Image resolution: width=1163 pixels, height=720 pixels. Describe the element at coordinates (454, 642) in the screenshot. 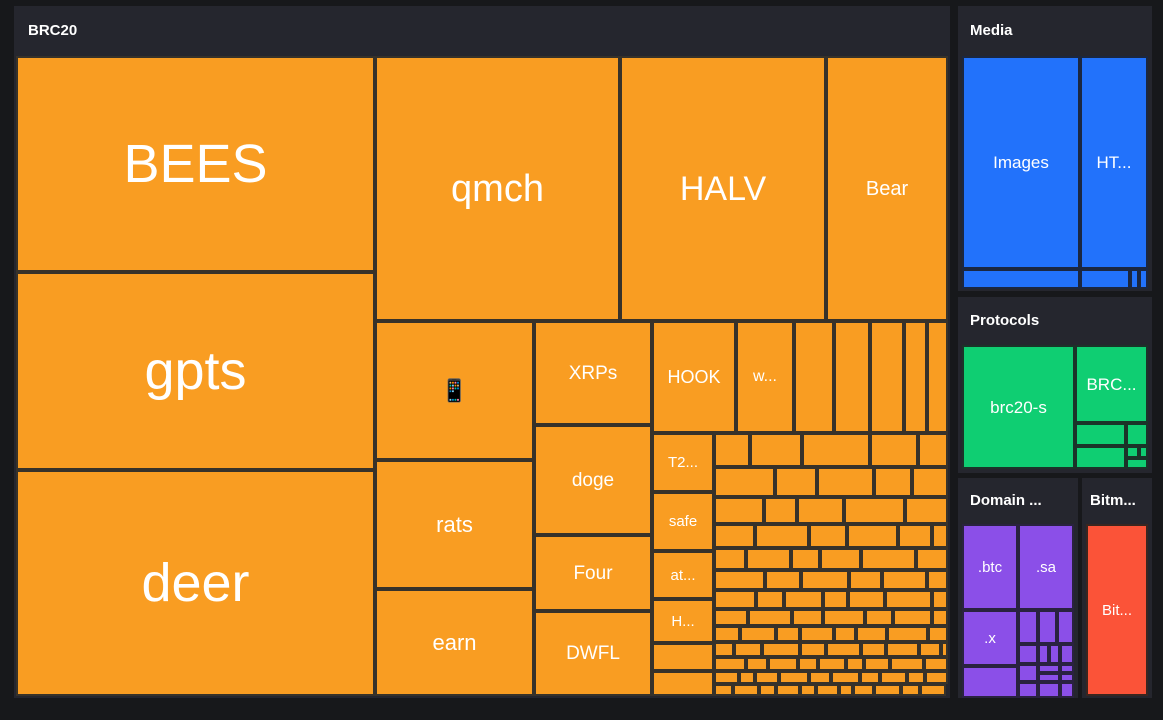

I see `tile-earn: earn` at that location.